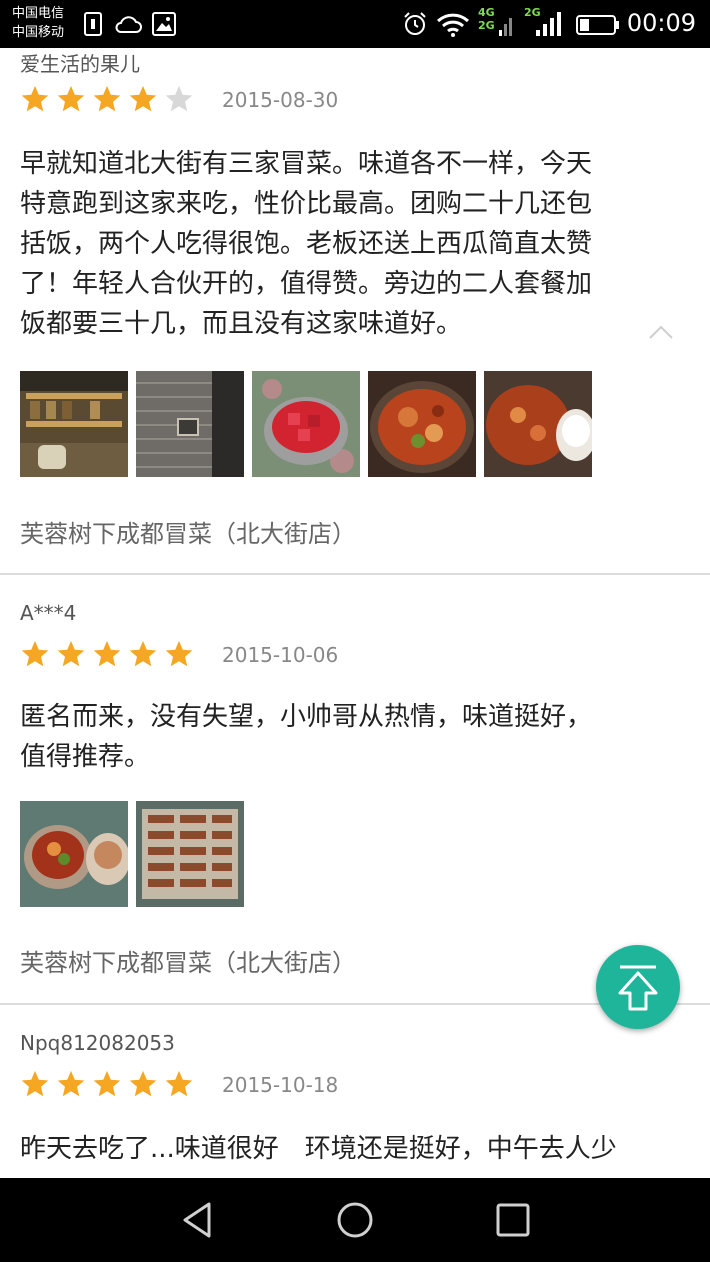 This screenshot has width=710, height=1262. What do you see at coordinates (306, 717) in the screenshot?
I see `review-text-line: 匿名而来，没有失望，小帅哥从热情，味道挺好，` at bounding box center [306, 717].